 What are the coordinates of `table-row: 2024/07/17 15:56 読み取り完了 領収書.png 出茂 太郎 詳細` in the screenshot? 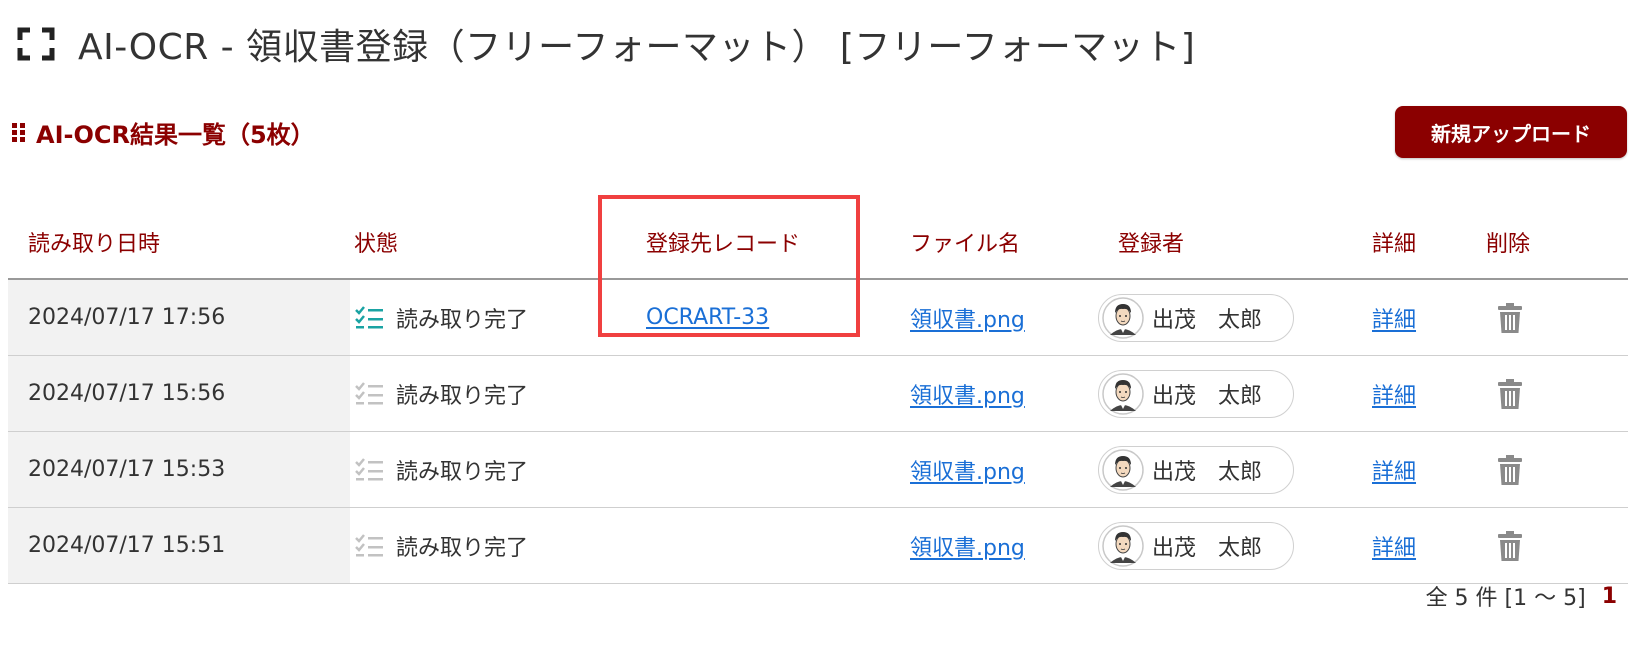 It's located at (818, 394).